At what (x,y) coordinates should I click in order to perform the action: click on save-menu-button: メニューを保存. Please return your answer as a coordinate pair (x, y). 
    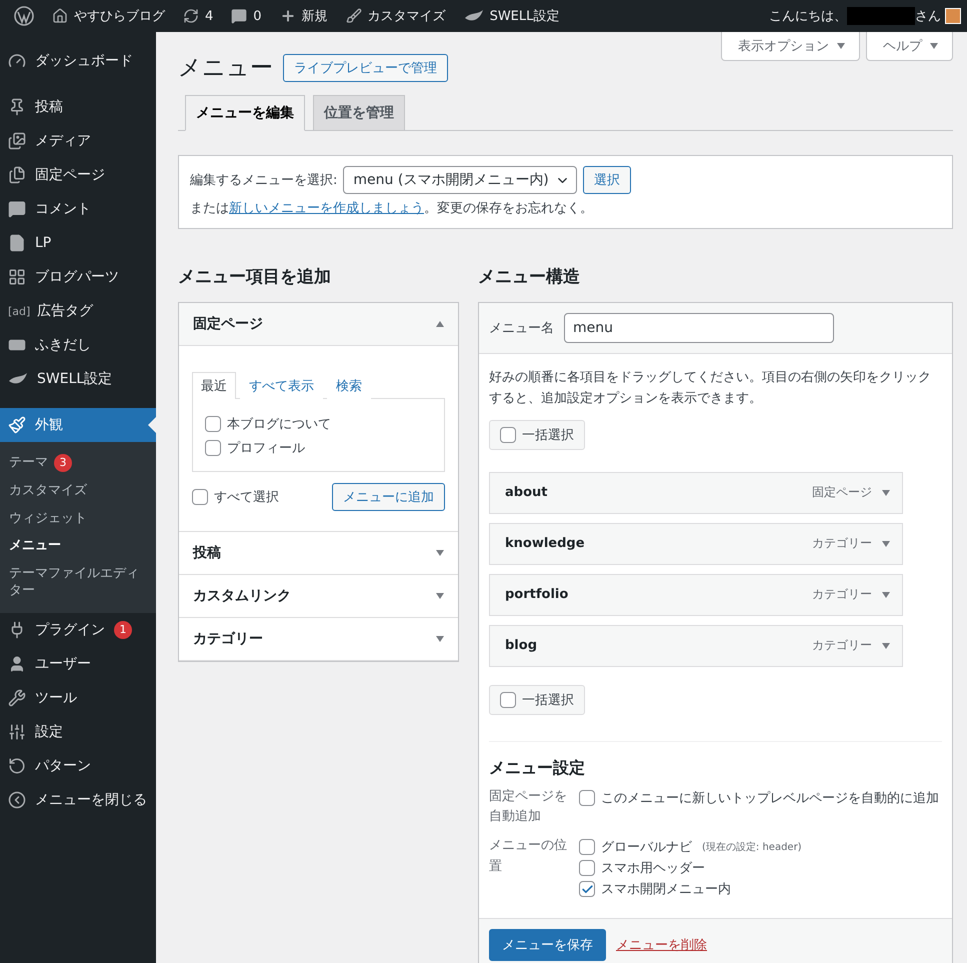
    Looking at the image, I should click on (547, 945).